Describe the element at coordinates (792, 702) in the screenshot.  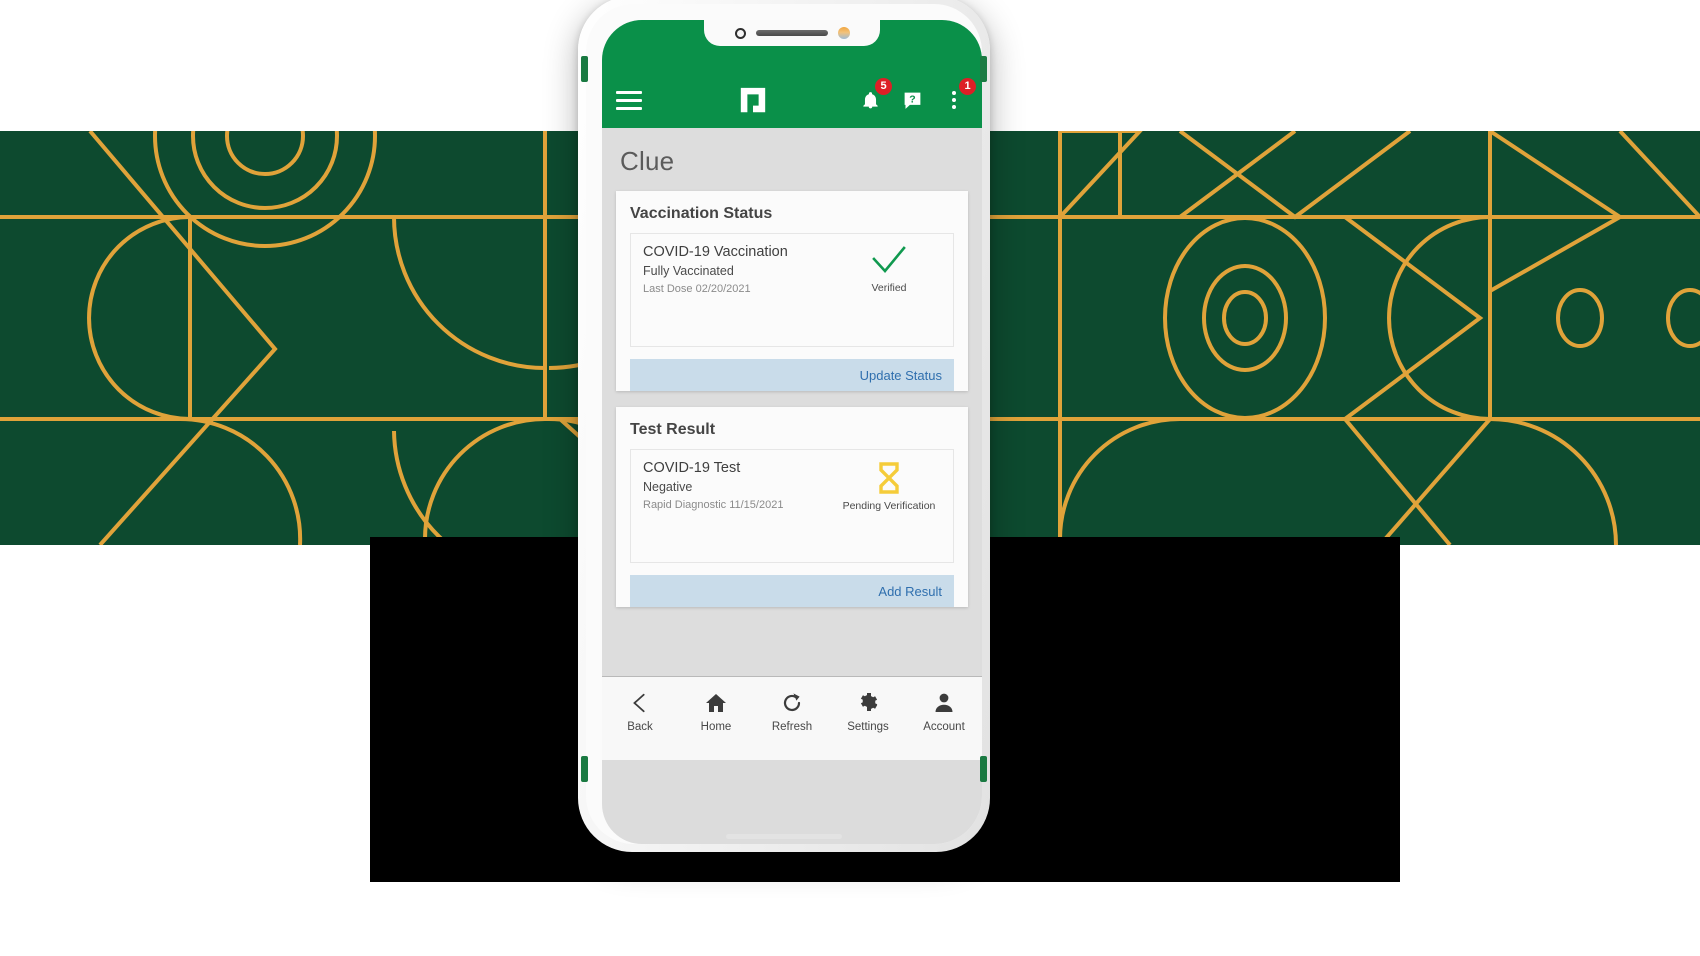
I see `refresh-icon` at that location.